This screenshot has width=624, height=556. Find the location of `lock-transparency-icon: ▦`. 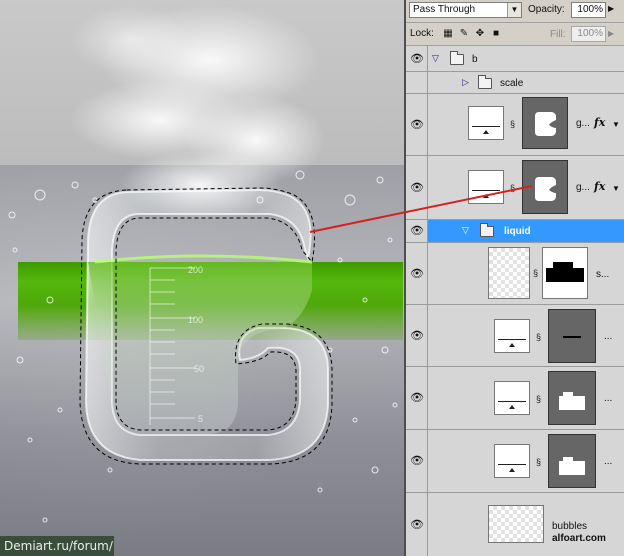

lock-transparency-icon: ▦ is located at coordinates (448, 34).